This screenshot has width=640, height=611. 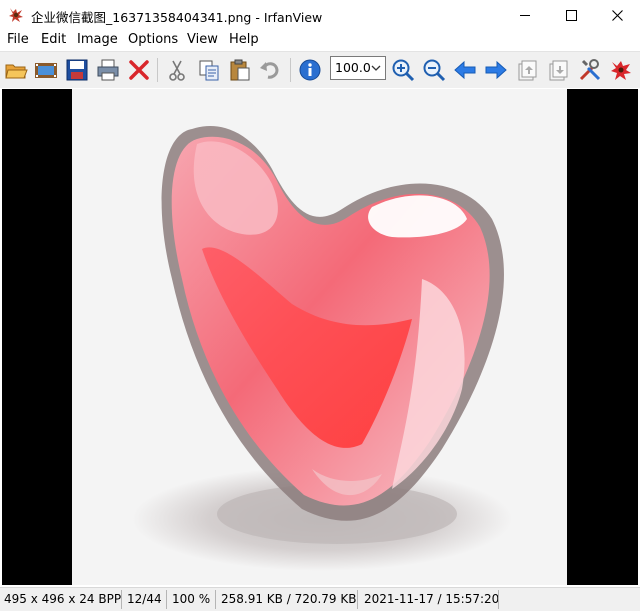 I want to click on zoom-value: 100.0, so click(x=353, y=67).